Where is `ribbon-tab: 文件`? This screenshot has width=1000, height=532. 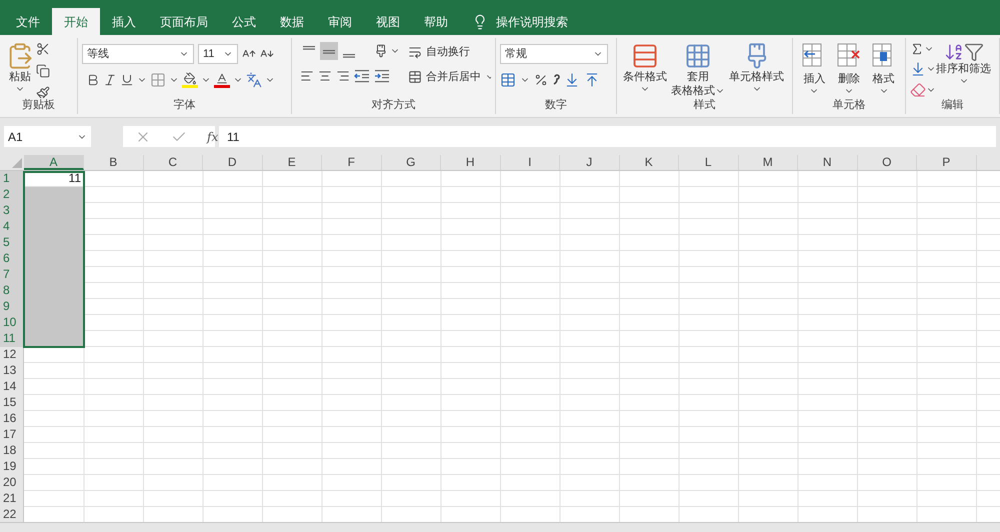 ribbon-tab: 文件 is located at coordinates (28, 21).